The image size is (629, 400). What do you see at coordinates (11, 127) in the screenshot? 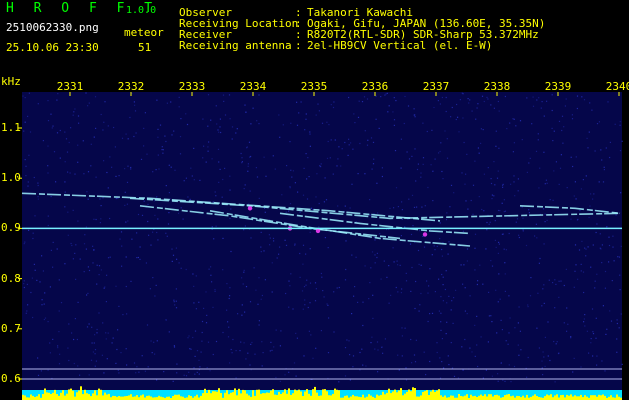
I see `y-tick-label: 1.1` at bounding box center [11, 127].